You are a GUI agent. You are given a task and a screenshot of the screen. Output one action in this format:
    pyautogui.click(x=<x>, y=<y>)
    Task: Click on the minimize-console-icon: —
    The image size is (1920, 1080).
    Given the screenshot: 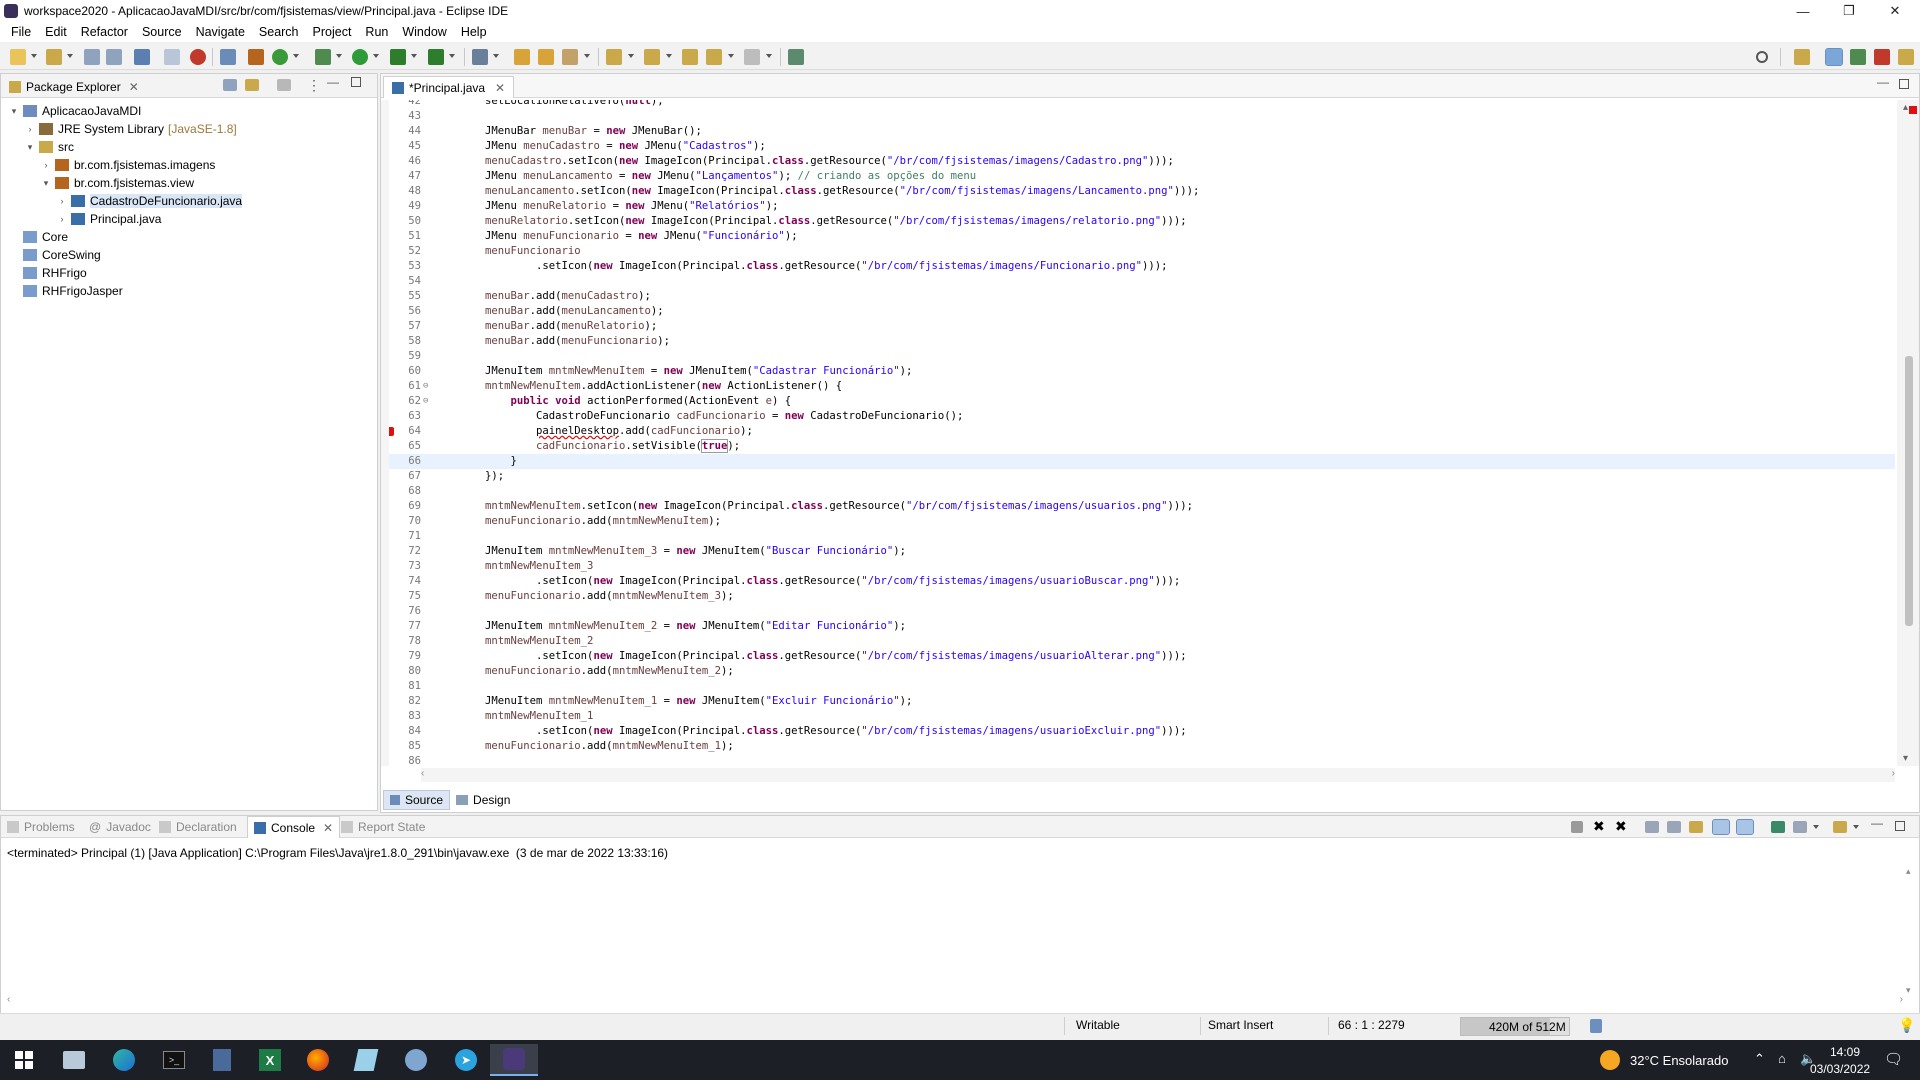 What is the action you would take?
    pyautogui.click(x=1877, y=823)
    